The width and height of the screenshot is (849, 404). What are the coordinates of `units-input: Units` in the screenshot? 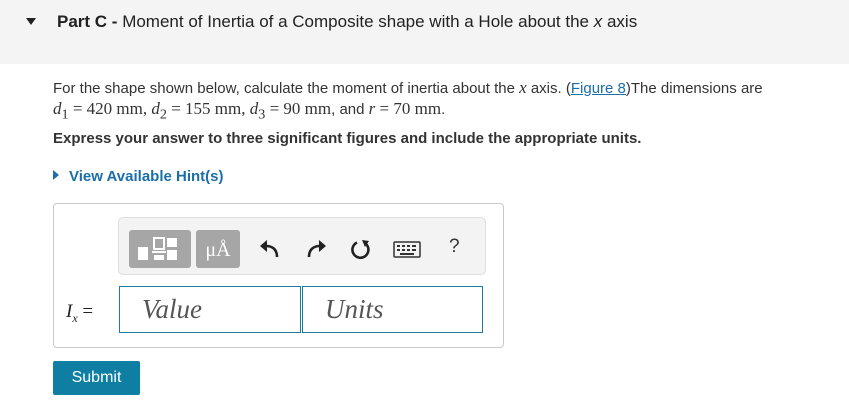 It's located at (392, 309).